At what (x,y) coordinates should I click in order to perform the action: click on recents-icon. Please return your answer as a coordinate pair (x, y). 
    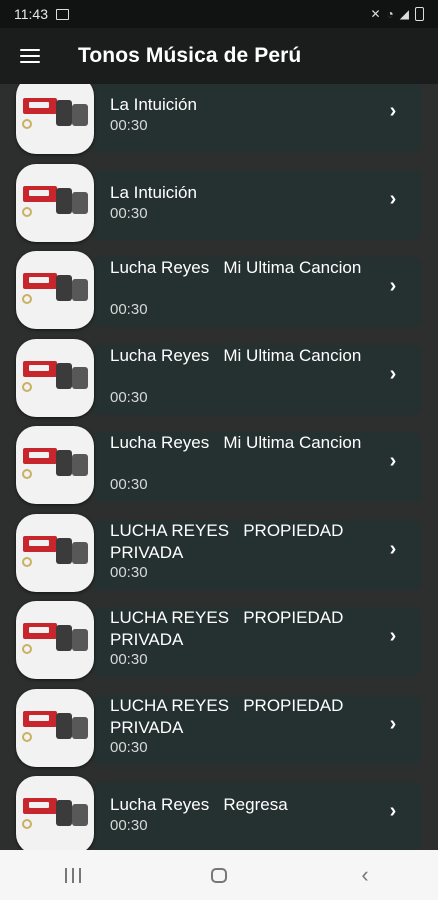
    Looking at the image, I should click on (73, 875).